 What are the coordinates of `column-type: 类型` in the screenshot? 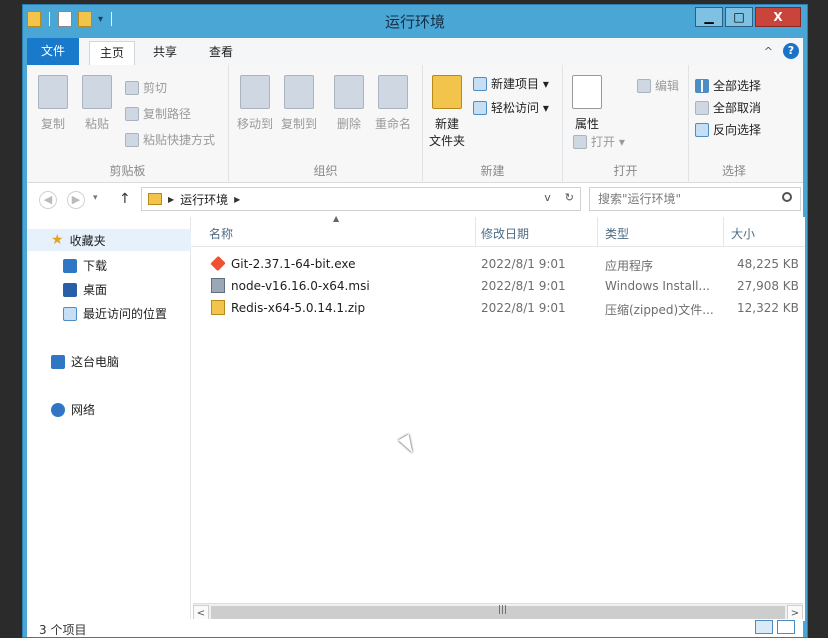 It's located at (617, 233).